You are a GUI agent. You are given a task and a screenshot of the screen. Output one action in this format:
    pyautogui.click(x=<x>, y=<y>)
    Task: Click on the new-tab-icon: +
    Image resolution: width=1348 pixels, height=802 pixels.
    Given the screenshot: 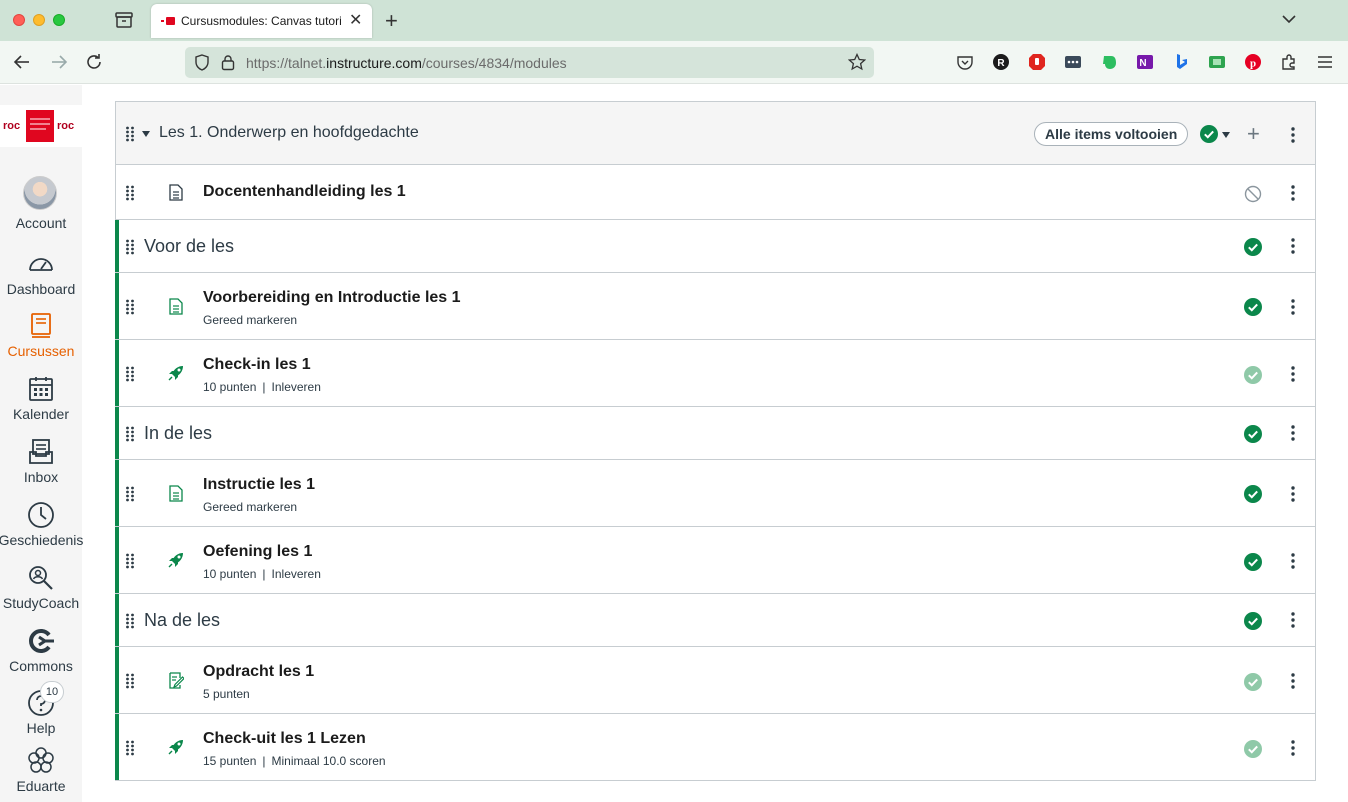 What is the action you would take?
    pyautogui.click(x=391, y=21)
    